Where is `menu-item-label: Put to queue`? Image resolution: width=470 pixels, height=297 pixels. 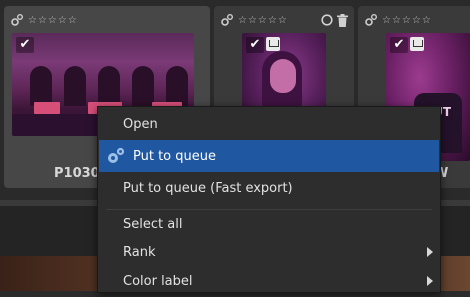
menu-item-label: Put to queue is located at coordinates (174, 156).